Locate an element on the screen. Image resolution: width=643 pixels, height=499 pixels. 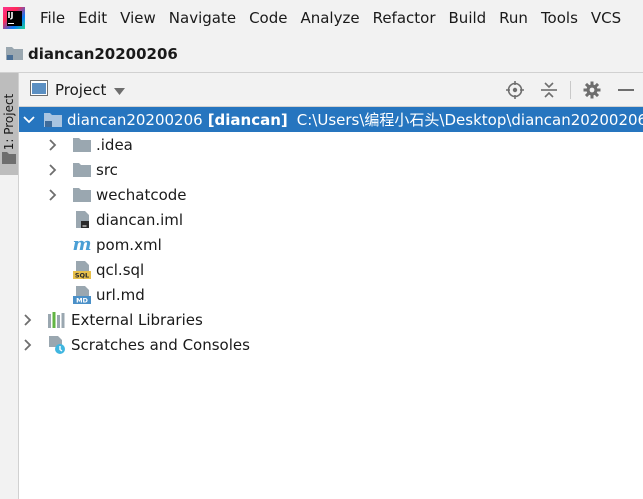
menu-file: File is located at coordinates (53, 18).